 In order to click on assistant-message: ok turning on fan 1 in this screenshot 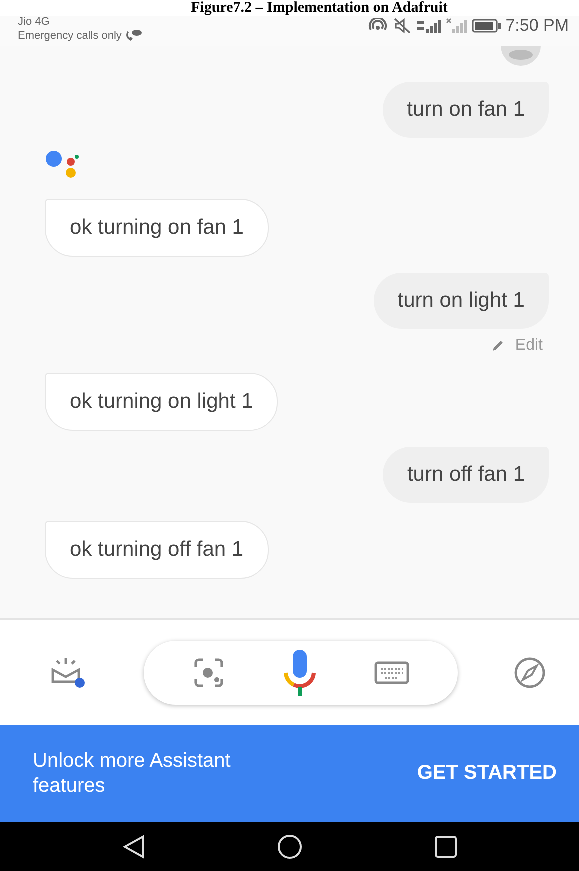, I will do `click(157, 228)`.